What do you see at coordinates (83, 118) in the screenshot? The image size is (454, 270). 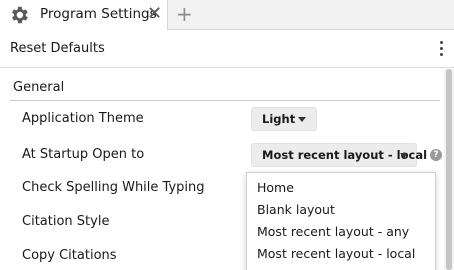 I see `application-theme-label: Application Theme` at bounding box center [83, 118].